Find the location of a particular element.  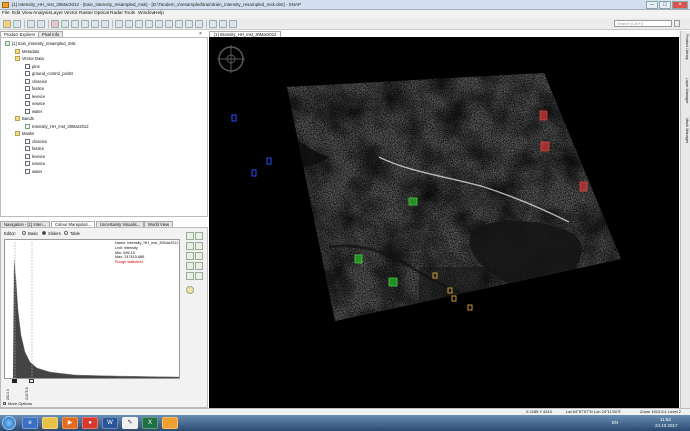

undo-icon is located at coordinates (31, 24).